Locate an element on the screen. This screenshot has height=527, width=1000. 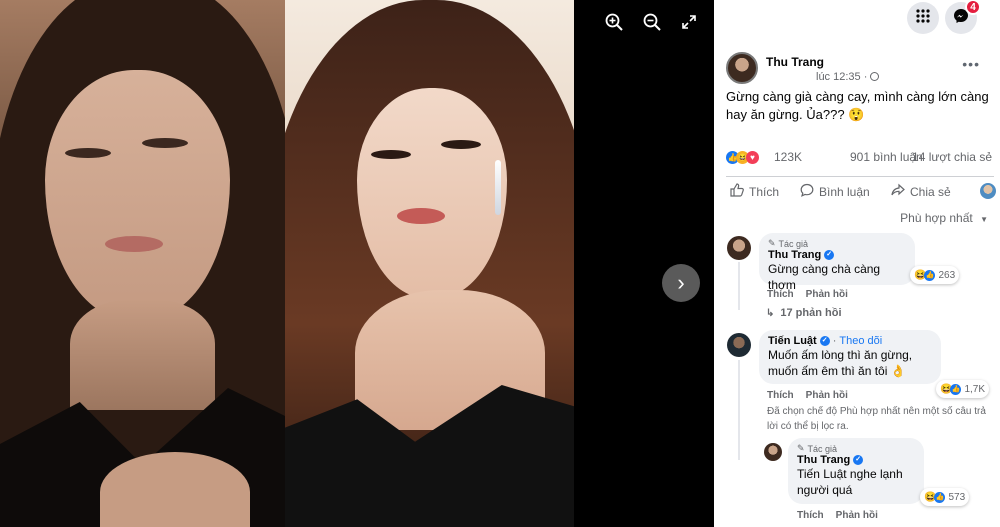
fullscreen-icon is located at coordinates (689, 22).